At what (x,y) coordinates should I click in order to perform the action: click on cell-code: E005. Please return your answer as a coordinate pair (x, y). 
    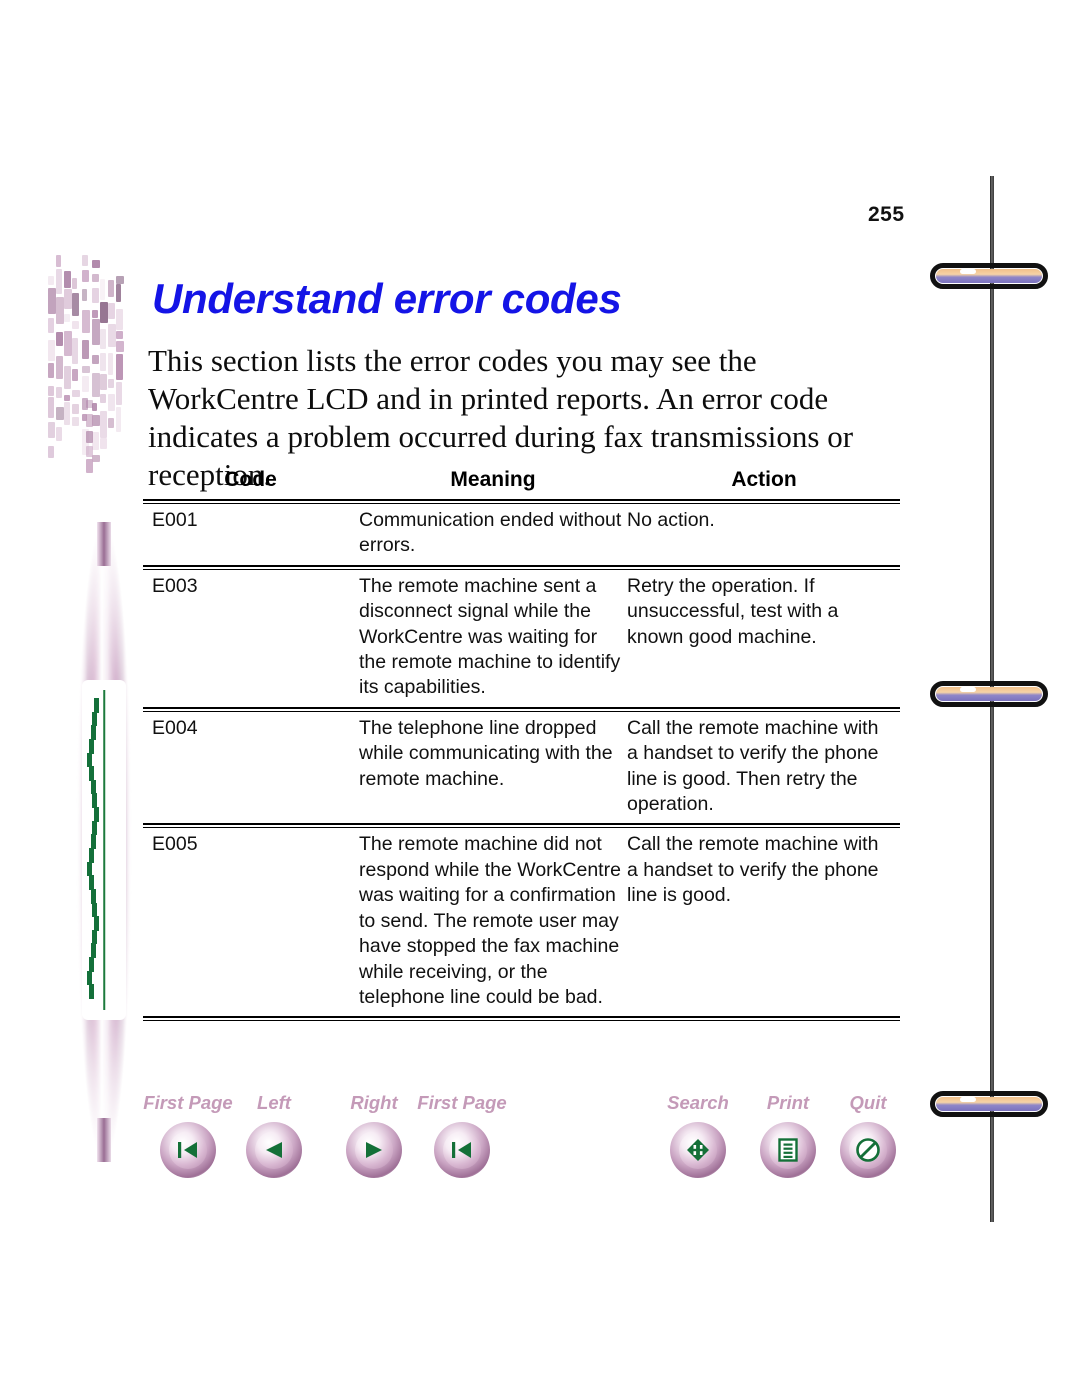
    Looking at the image, I should click on (175, 844).